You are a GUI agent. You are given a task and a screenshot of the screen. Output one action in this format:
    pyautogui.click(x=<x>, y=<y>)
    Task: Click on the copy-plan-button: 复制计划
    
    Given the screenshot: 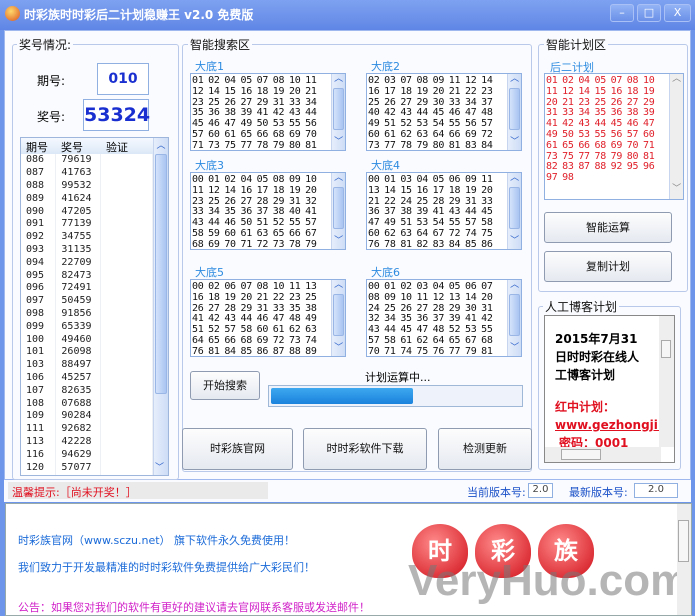 What is the action you would take?
    pyautogui.click(x=608, y=266)
    